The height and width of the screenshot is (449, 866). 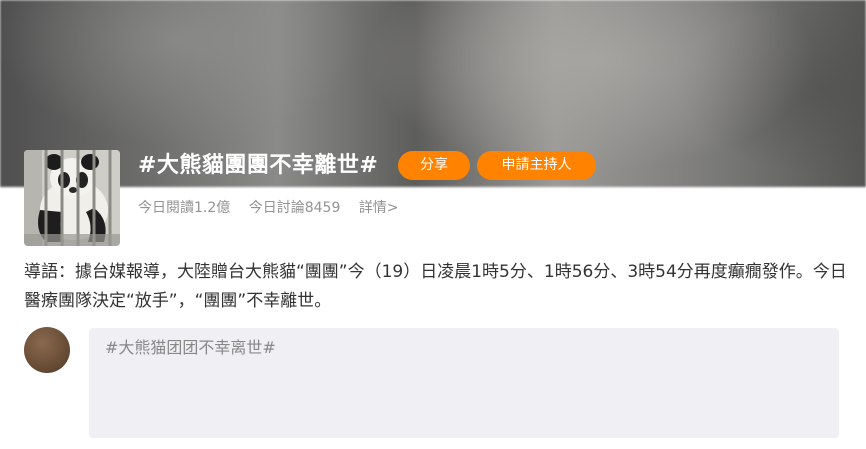 I want to click on discussion-count: 今日討論8459, so click(x=294, y=208).